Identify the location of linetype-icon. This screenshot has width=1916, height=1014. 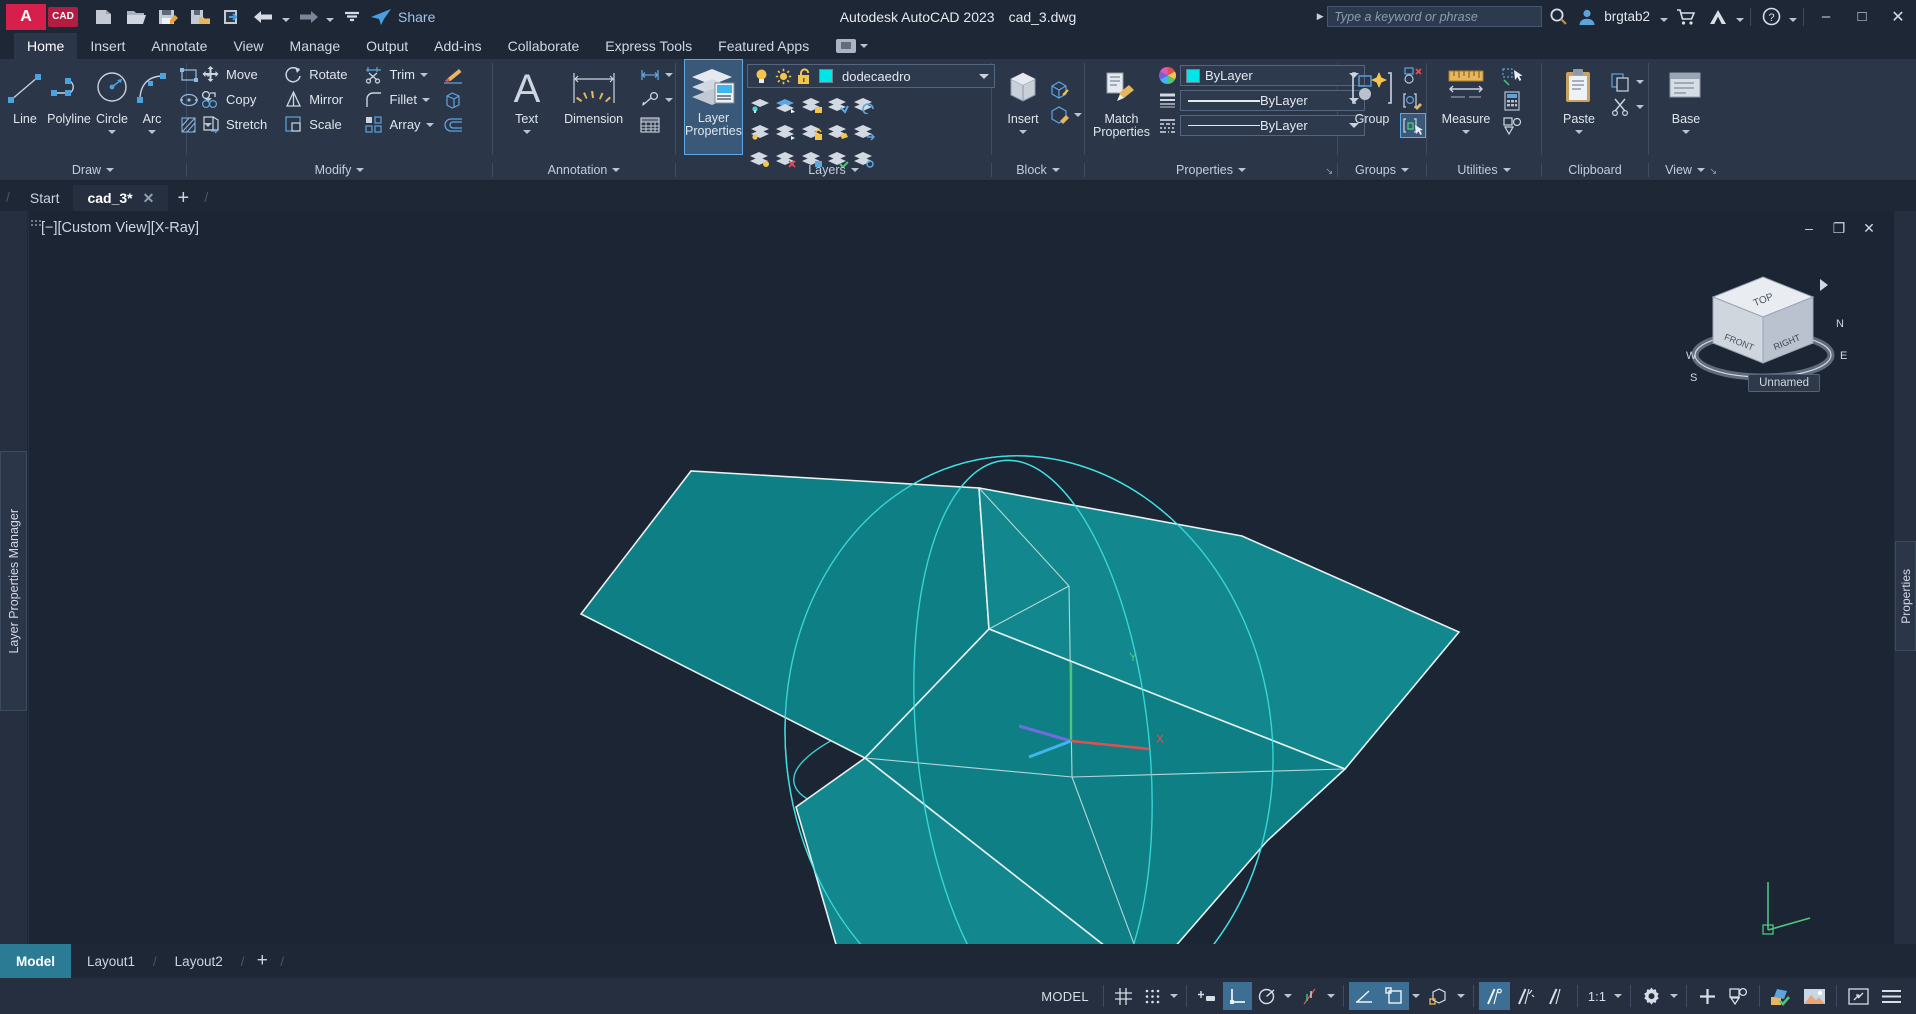
(1168, 125).